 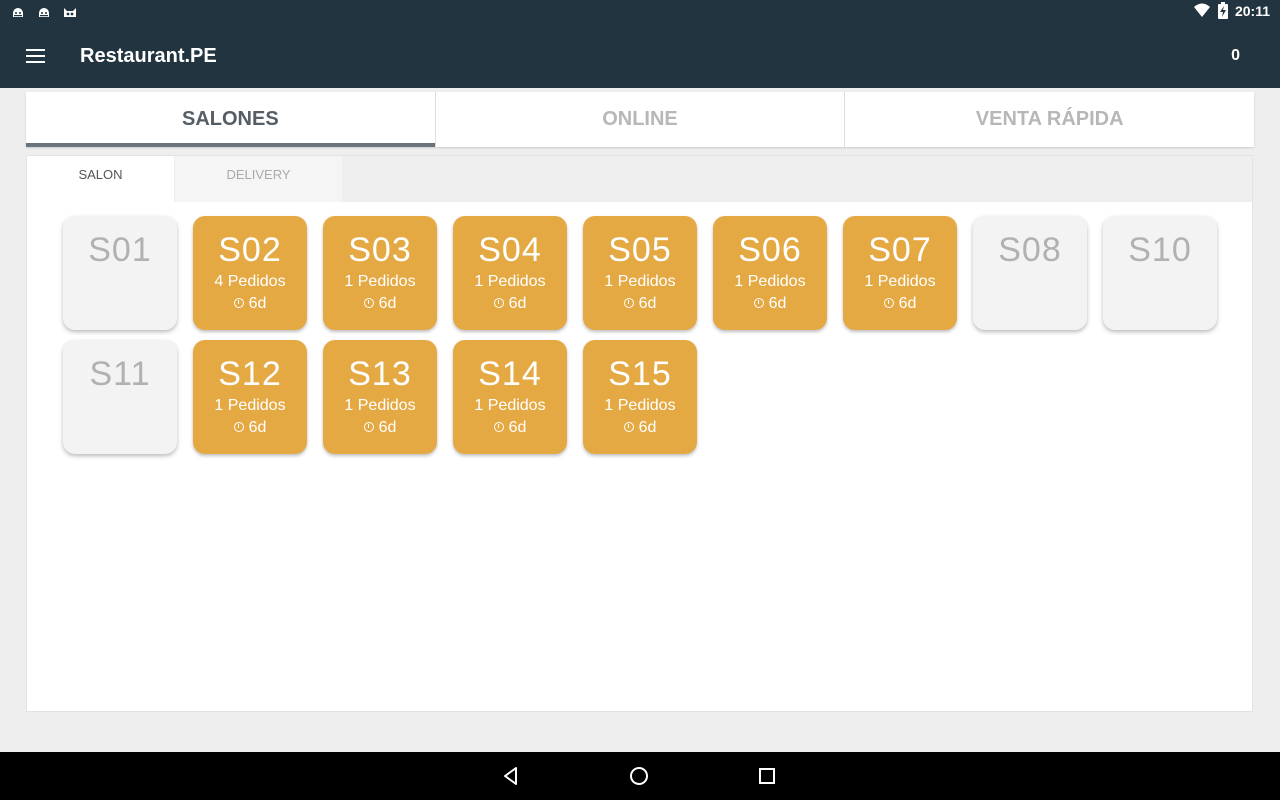 What do you see at coordinates (640, 12) in the screenshot?
I see `status-bar: 20:11` at bounding box center [640, 12].